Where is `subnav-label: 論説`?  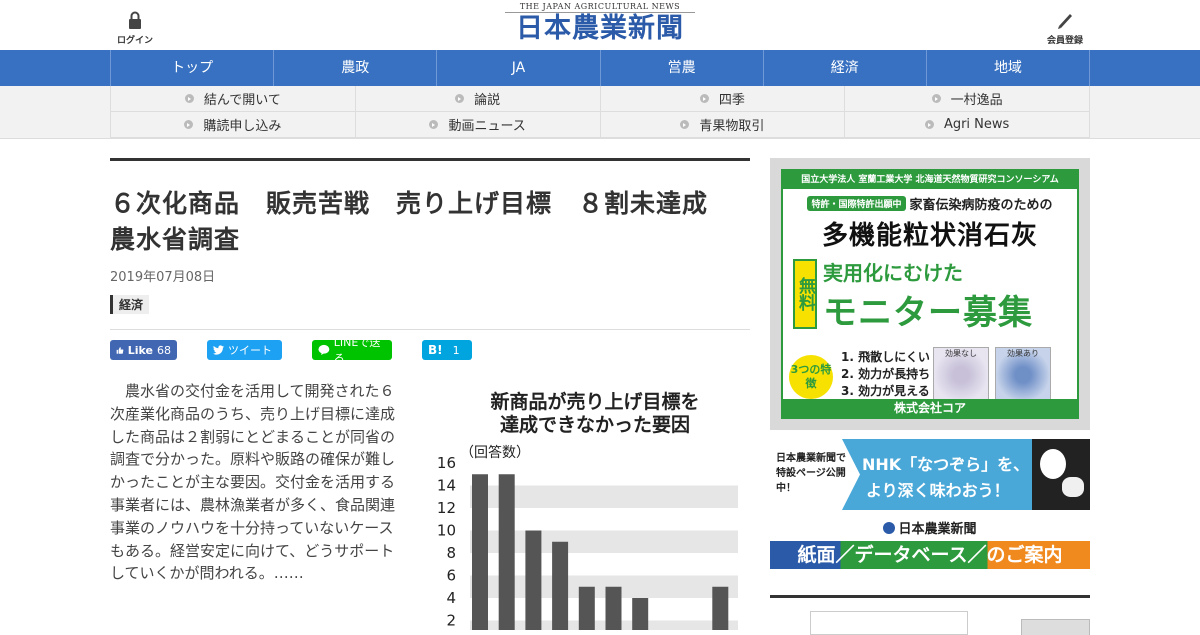
subnav-label: 論説 is located at coordinates (487, 100).